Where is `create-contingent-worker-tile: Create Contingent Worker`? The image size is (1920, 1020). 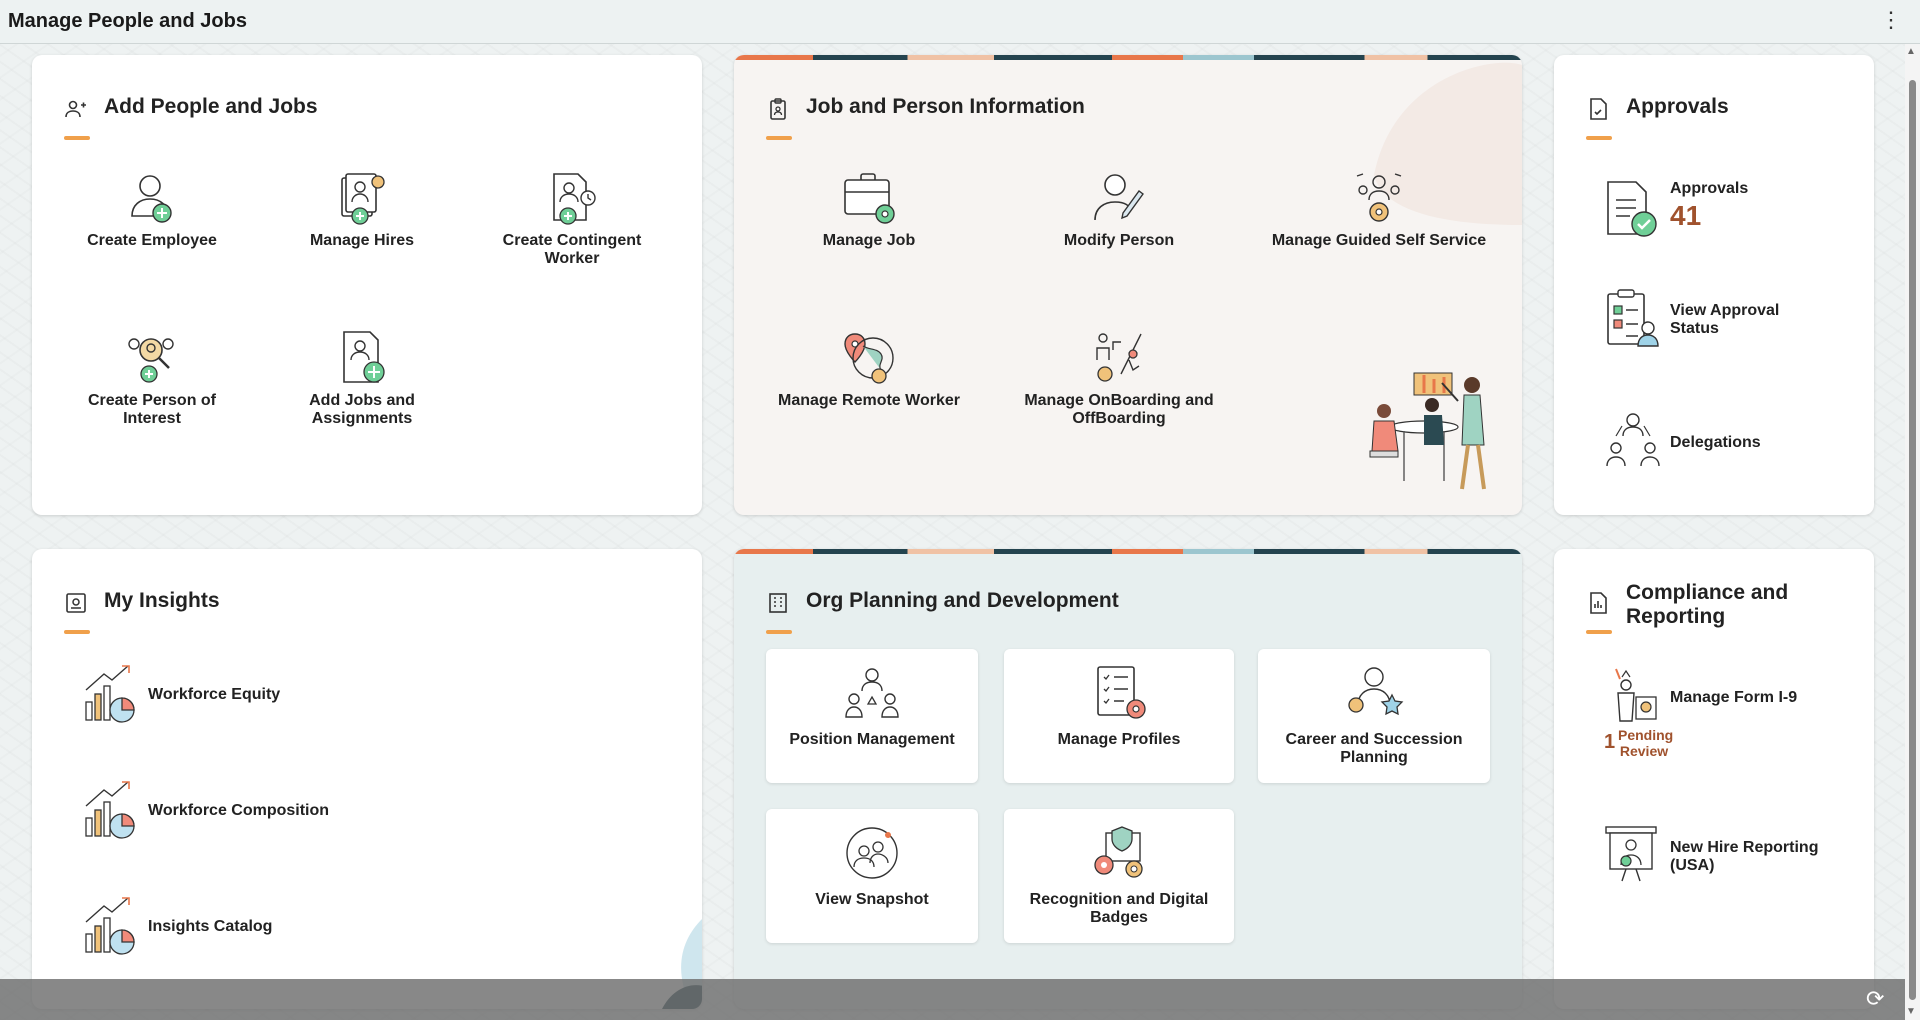
create-contingent-worker-tile: Create Contingent Worker is located at coordinates (572, 219).